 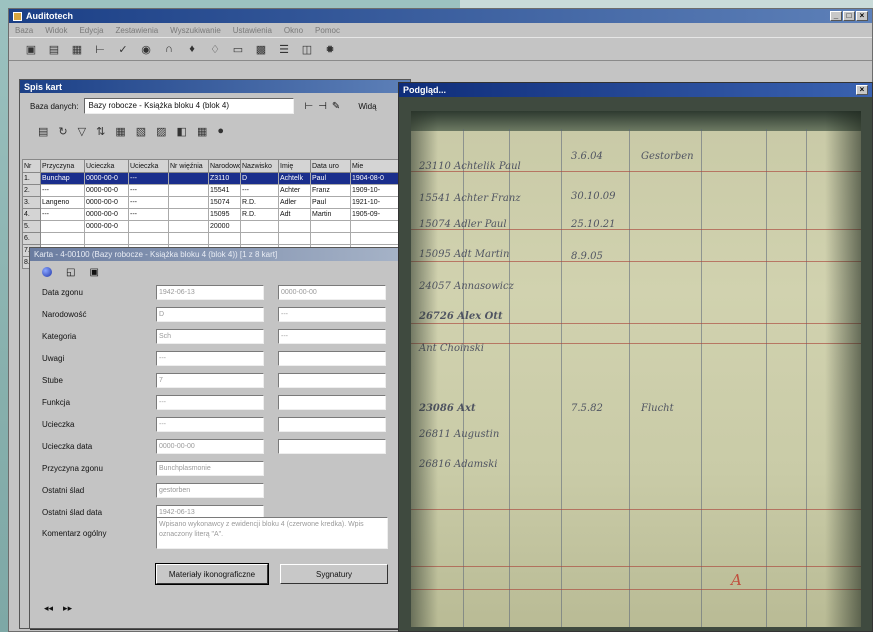 I want to click on preview-close-button: ×, so click(x=862, y=90).